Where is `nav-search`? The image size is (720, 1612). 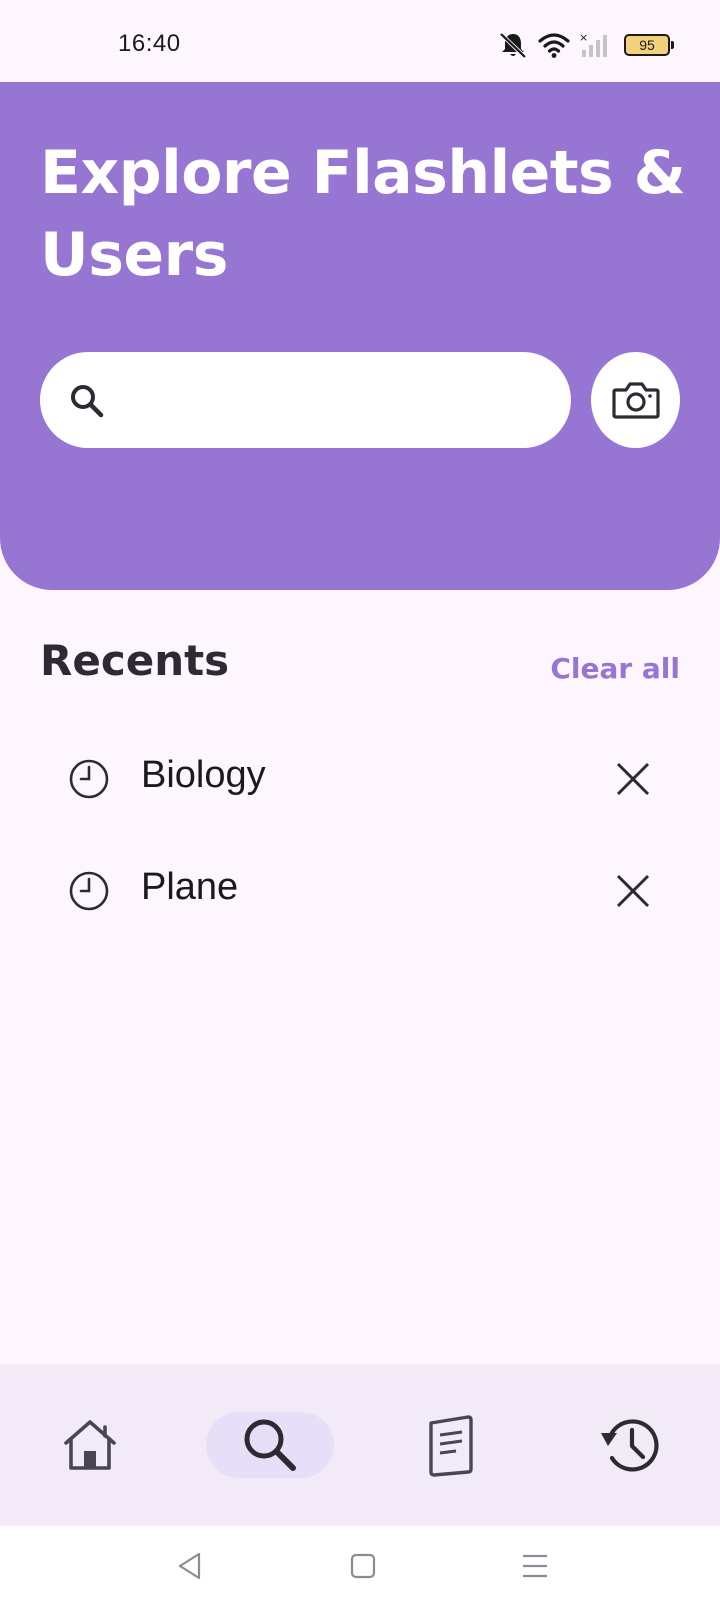
nav-search is located at coordinates (270, 1445).